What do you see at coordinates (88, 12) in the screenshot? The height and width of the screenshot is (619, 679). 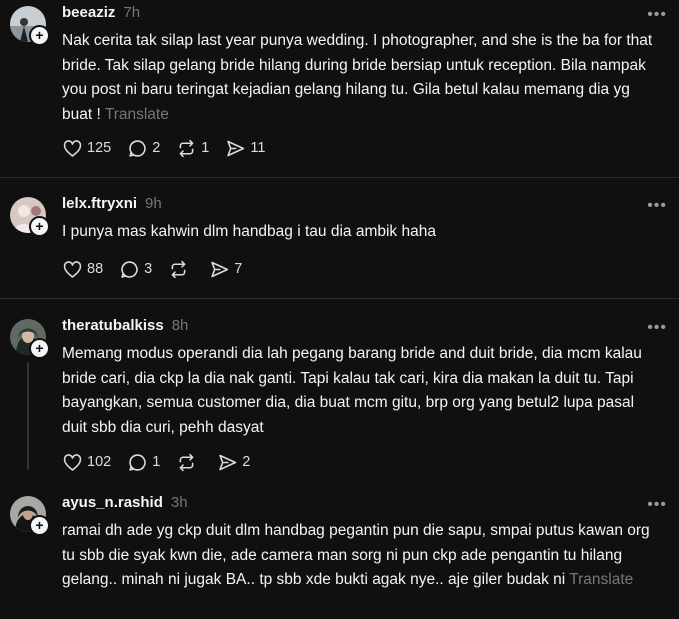 I see `username: beeaziz` at bounding box center [88, 12].